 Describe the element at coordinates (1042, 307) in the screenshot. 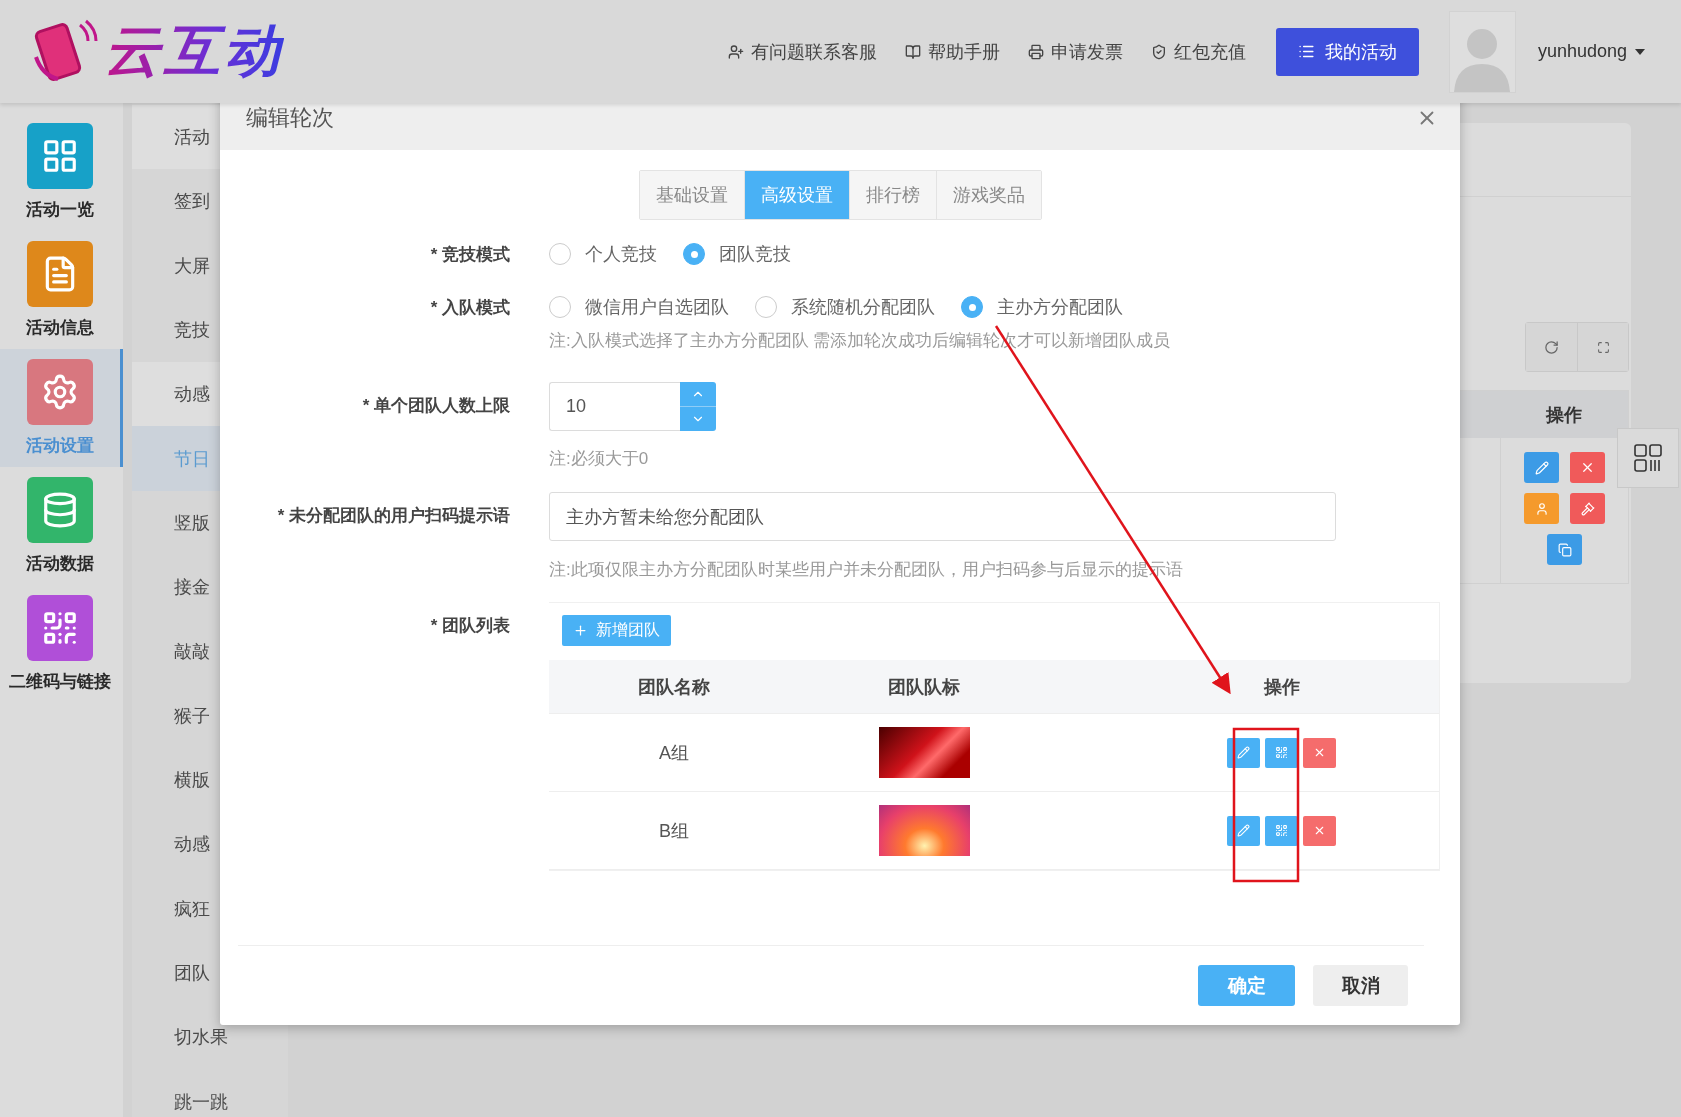

I see `radio-option: 主办方分配团队` at that location.